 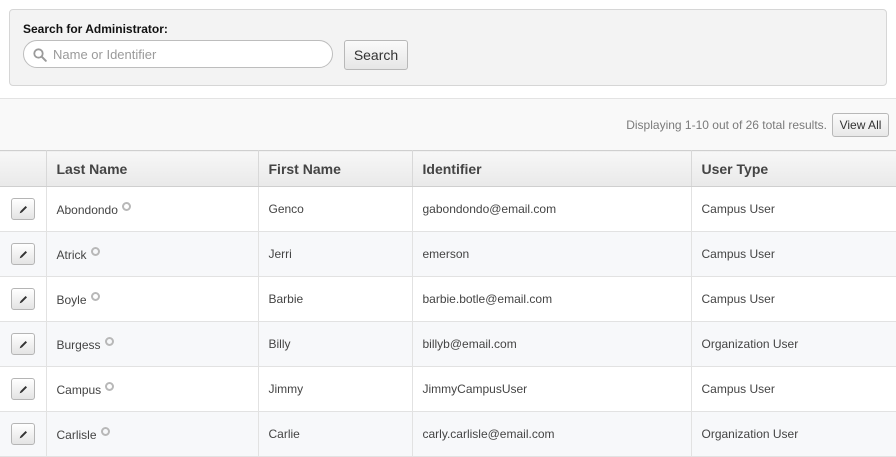 I want to click on column-header-last-name: Last Name, so click(x=152, y=168).